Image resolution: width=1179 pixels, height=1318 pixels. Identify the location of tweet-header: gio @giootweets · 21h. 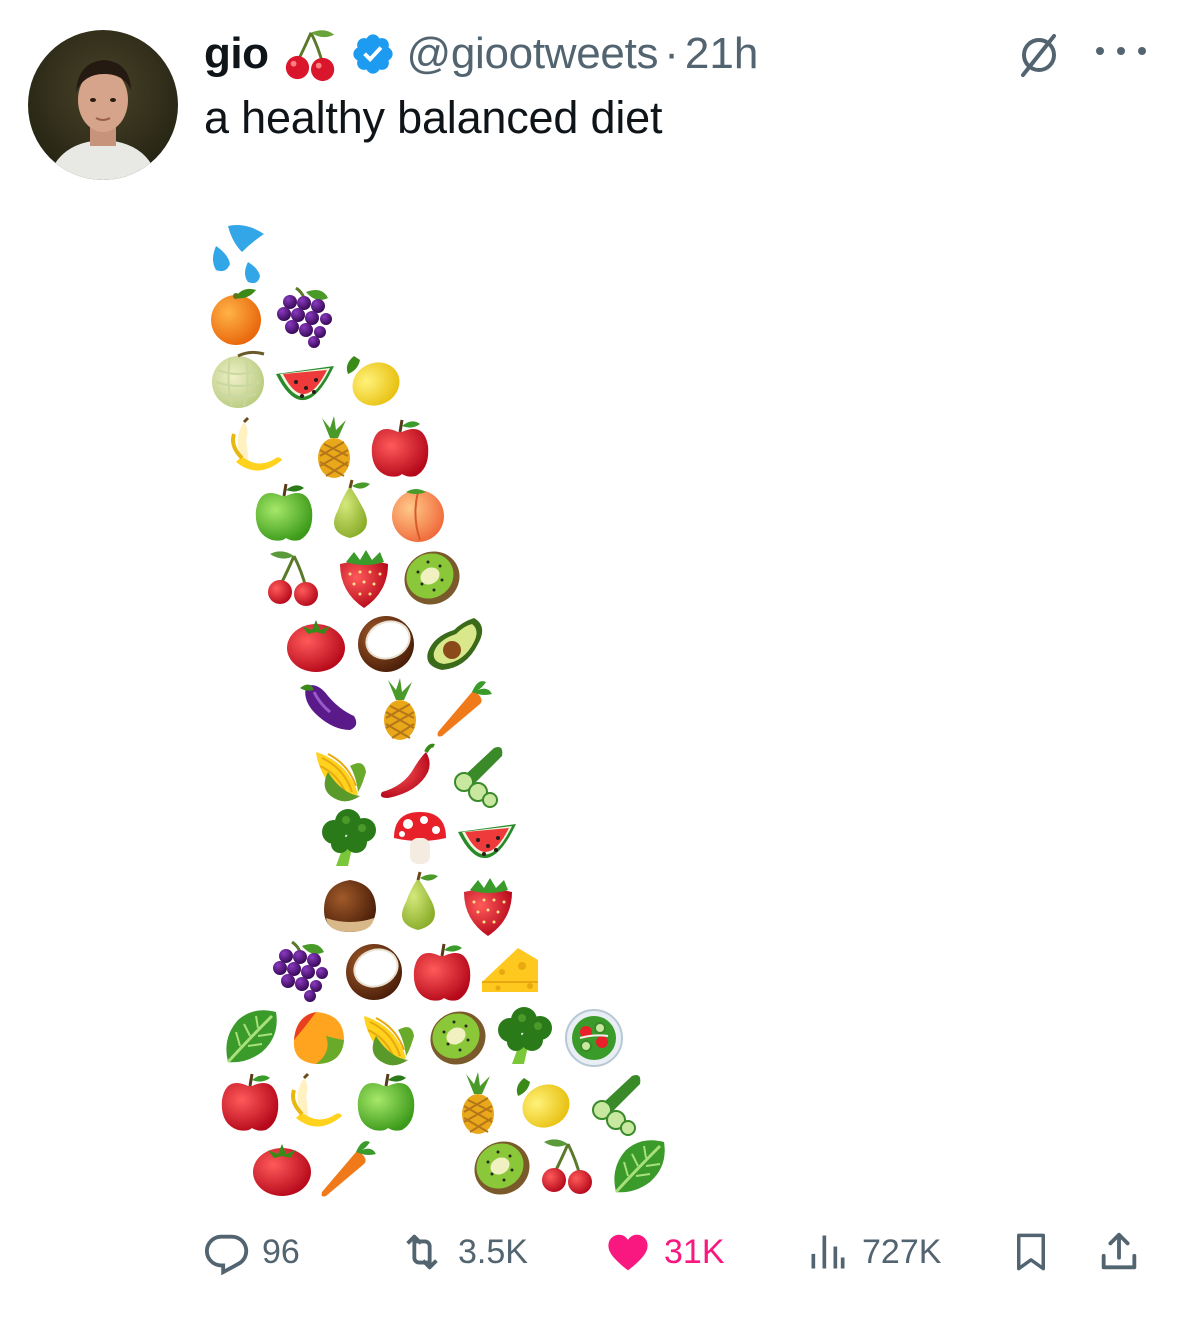
(481, 54).